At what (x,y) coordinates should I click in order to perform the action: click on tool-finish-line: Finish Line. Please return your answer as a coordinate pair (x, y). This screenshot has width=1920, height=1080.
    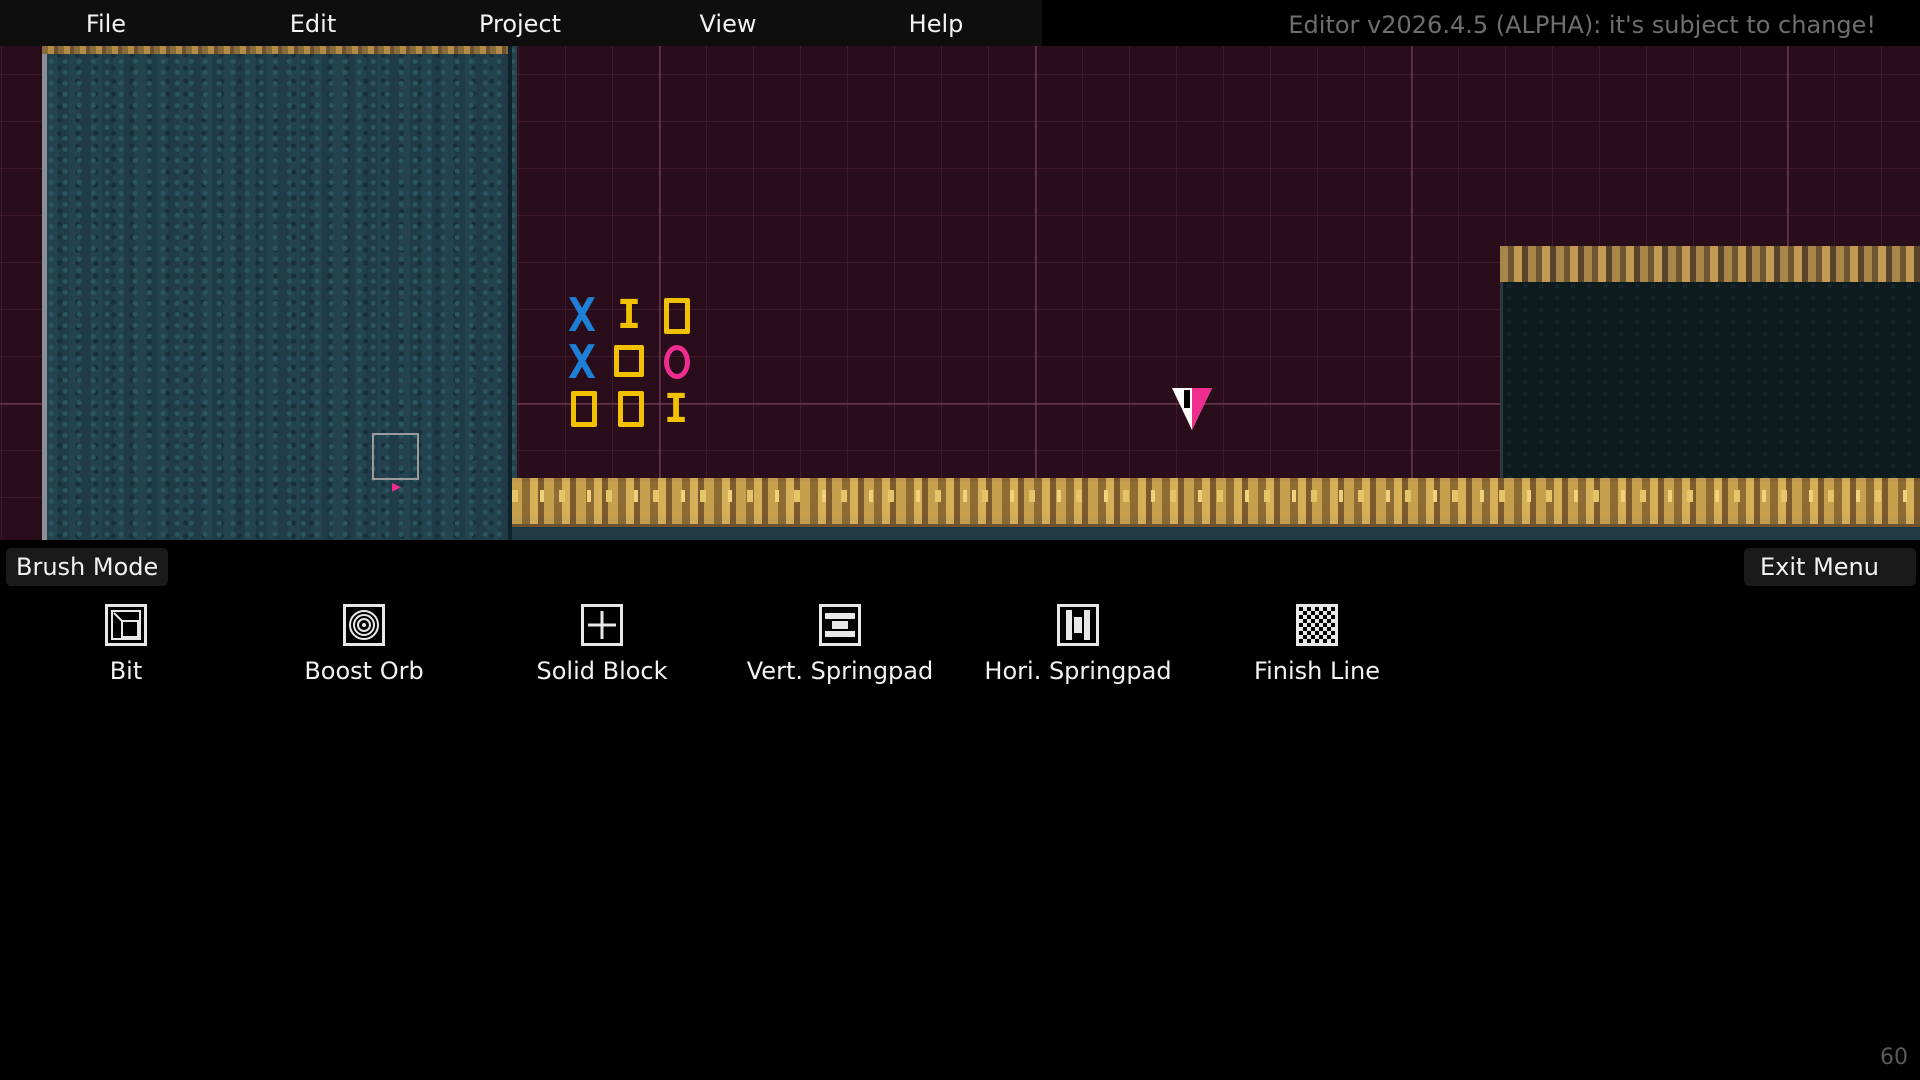
    Looking at the image, I should click on (1317, 644).